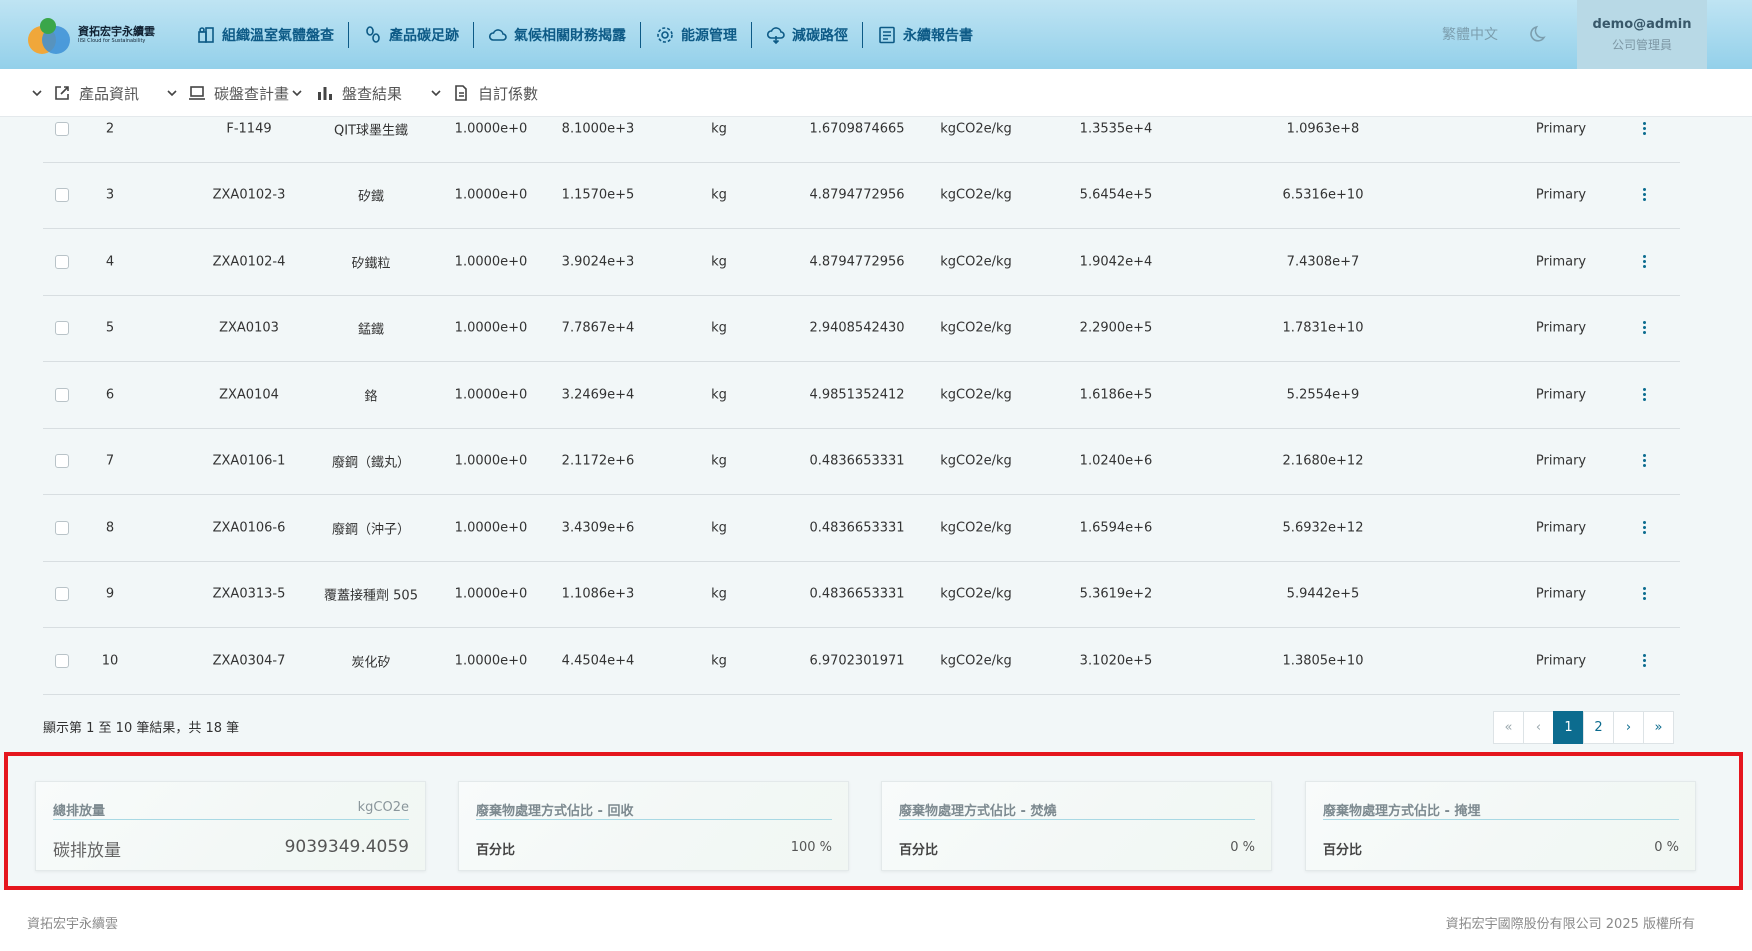  What do you see at coordinates (249, 528) in the screenshot?
I see `cell-code: ZXA0106-6` at bounding box center [249, 528].